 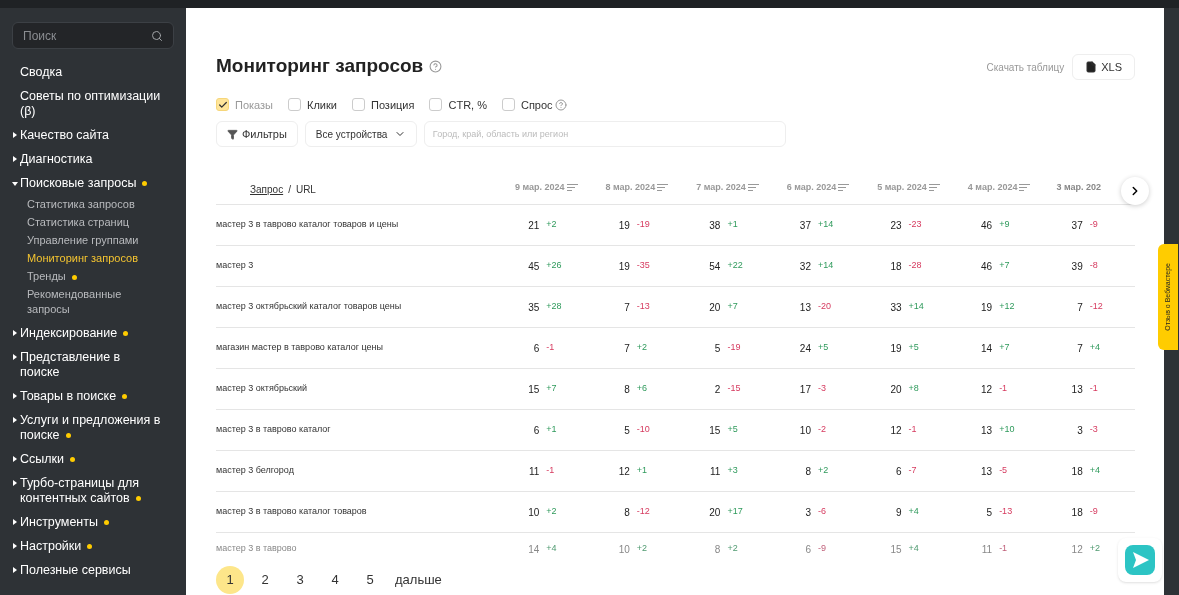 I want to click on count-cell-text: 2, so click(x=717, y=389).